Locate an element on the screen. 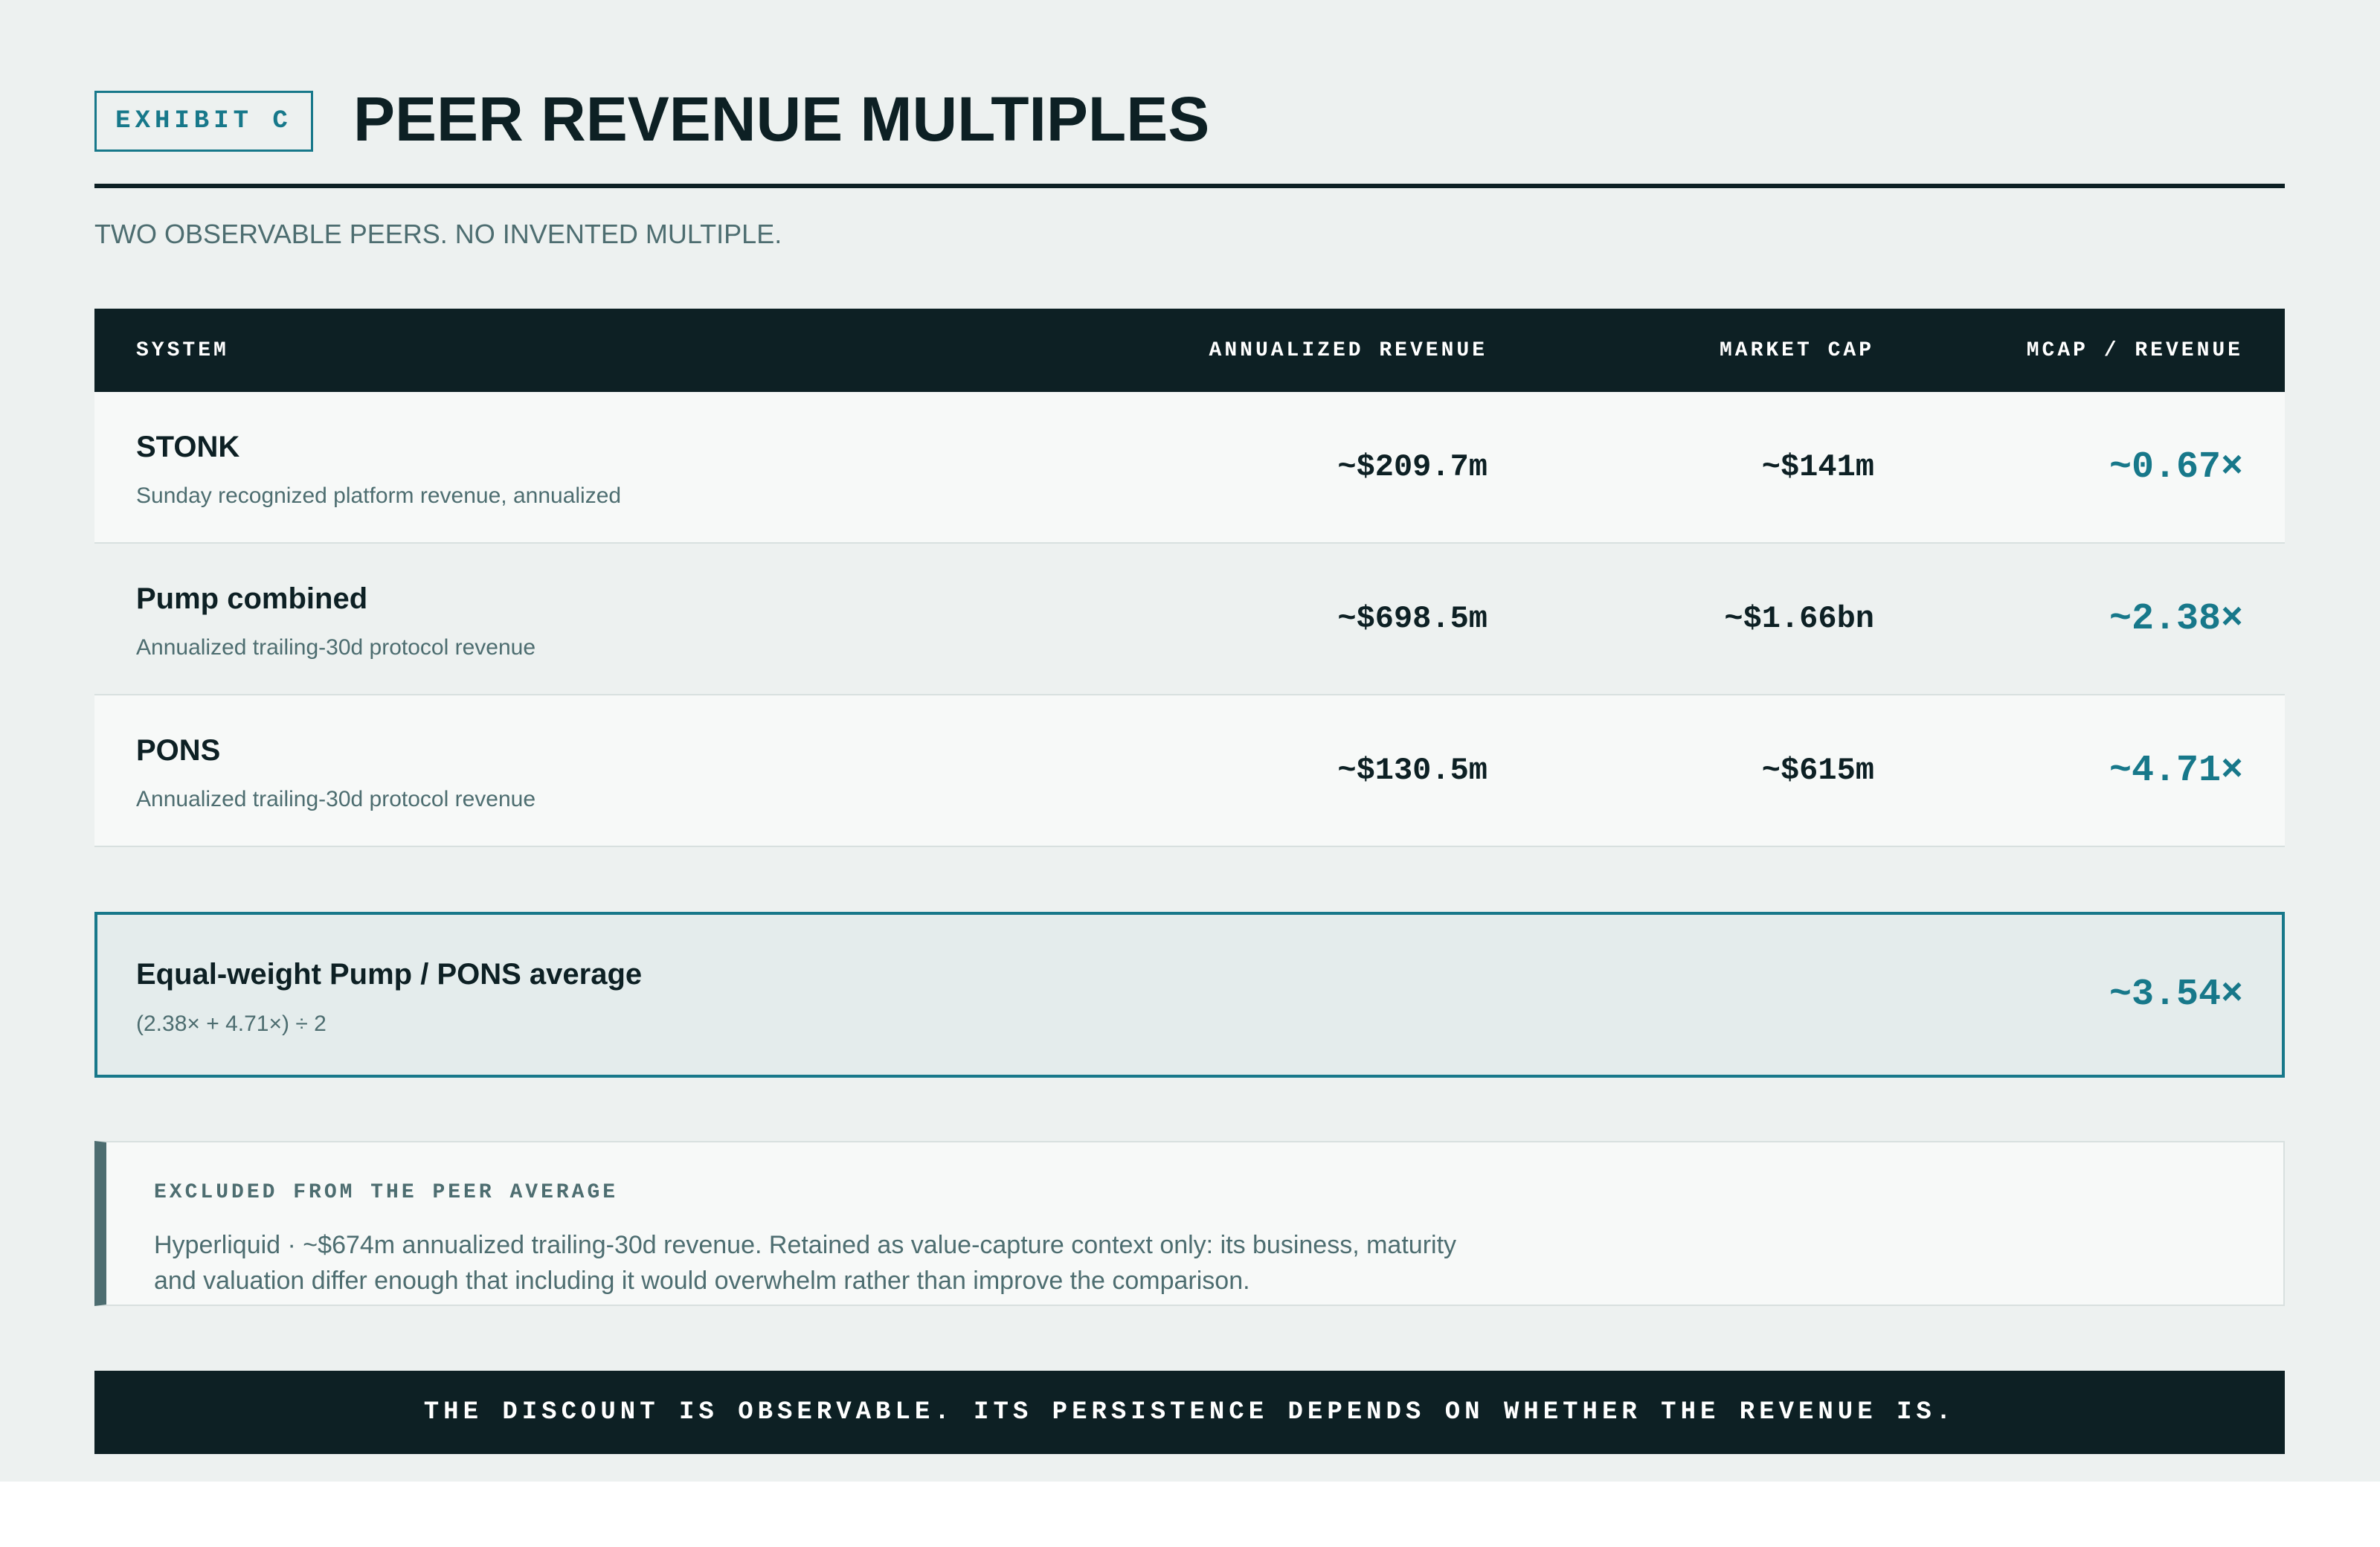 The height and width of the screenshot is (1547, 2380). average-multiple: ~3.54× is located at coordinates (2176, 995).